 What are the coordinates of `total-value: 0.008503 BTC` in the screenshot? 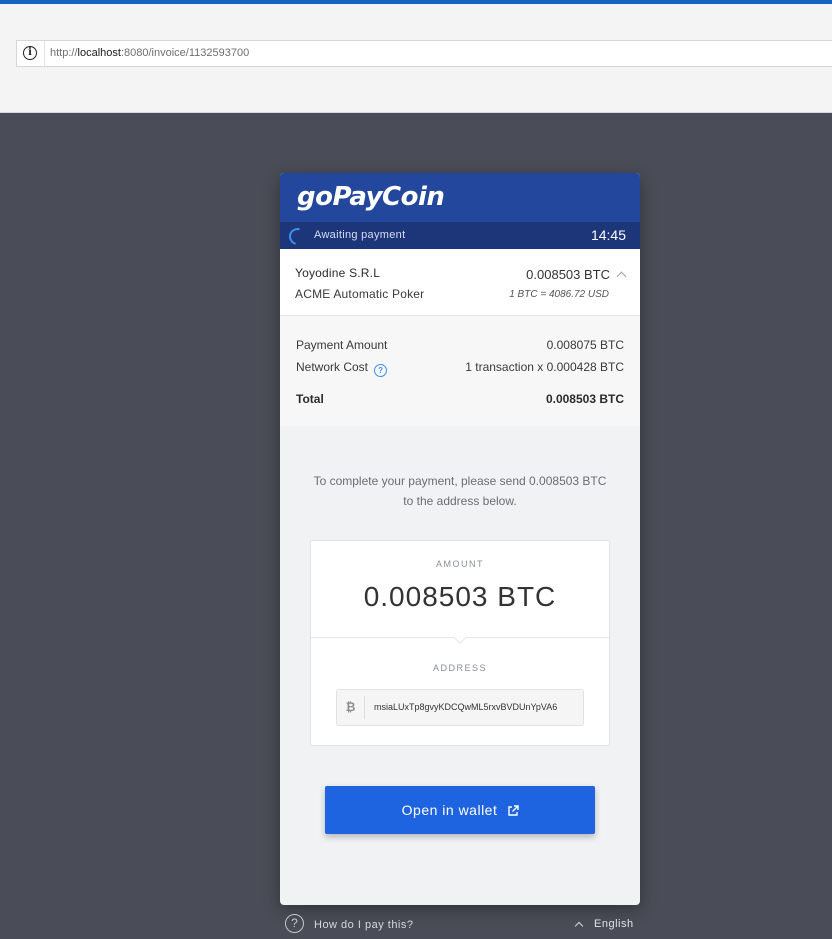 It's located at (584, 399).